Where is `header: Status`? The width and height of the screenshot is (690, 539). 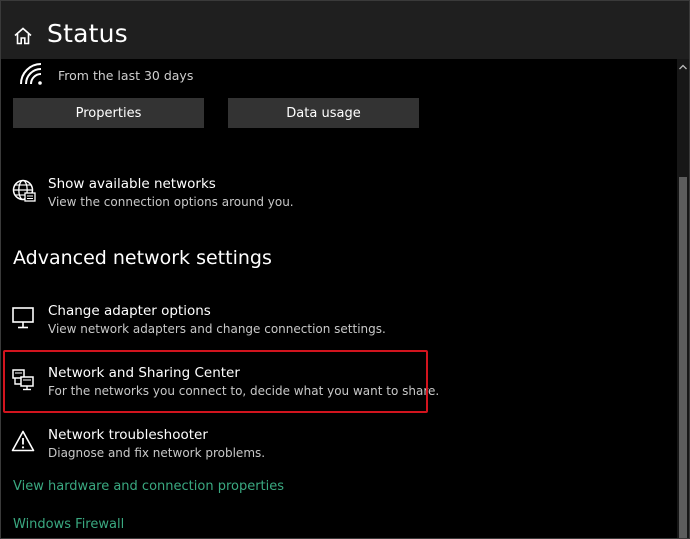
header: Status is located at coordinates (345, 30).